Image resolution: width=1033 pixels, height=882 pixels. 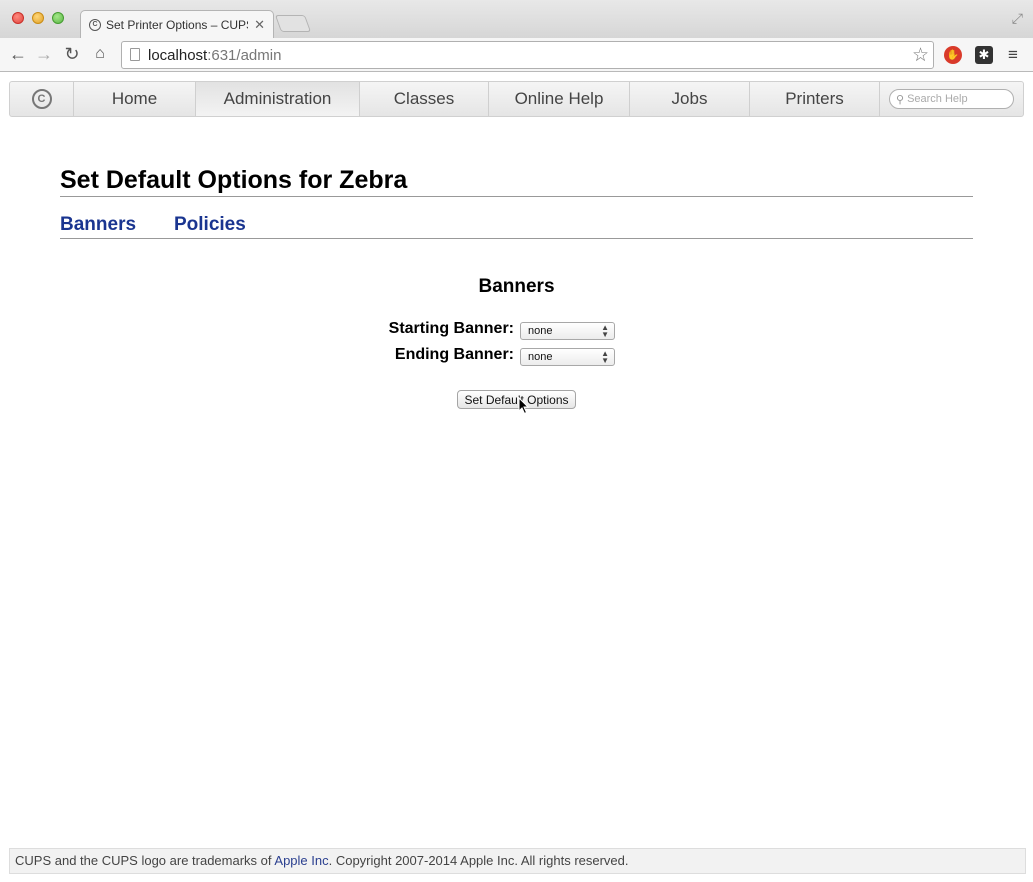 What do you see at coordinates (567, 357) in the screenshot?
I see `ending-banner-select: none ▲ ▼` at bounding box center [567, 357].